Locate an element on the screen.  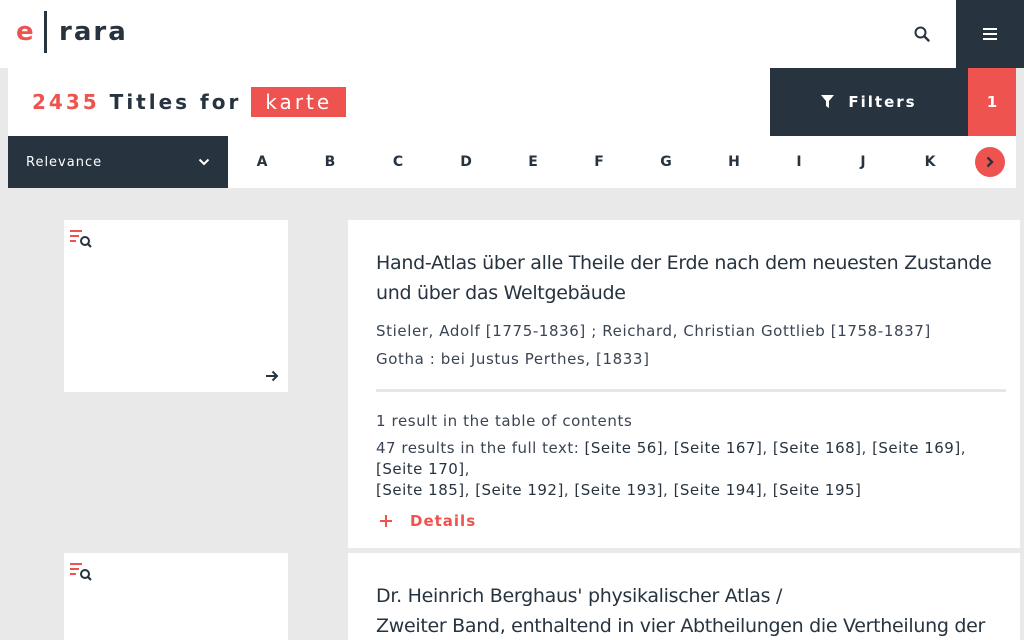
result-title-line-2: und über das Weltgebäude is located at coordinates (501, 293).